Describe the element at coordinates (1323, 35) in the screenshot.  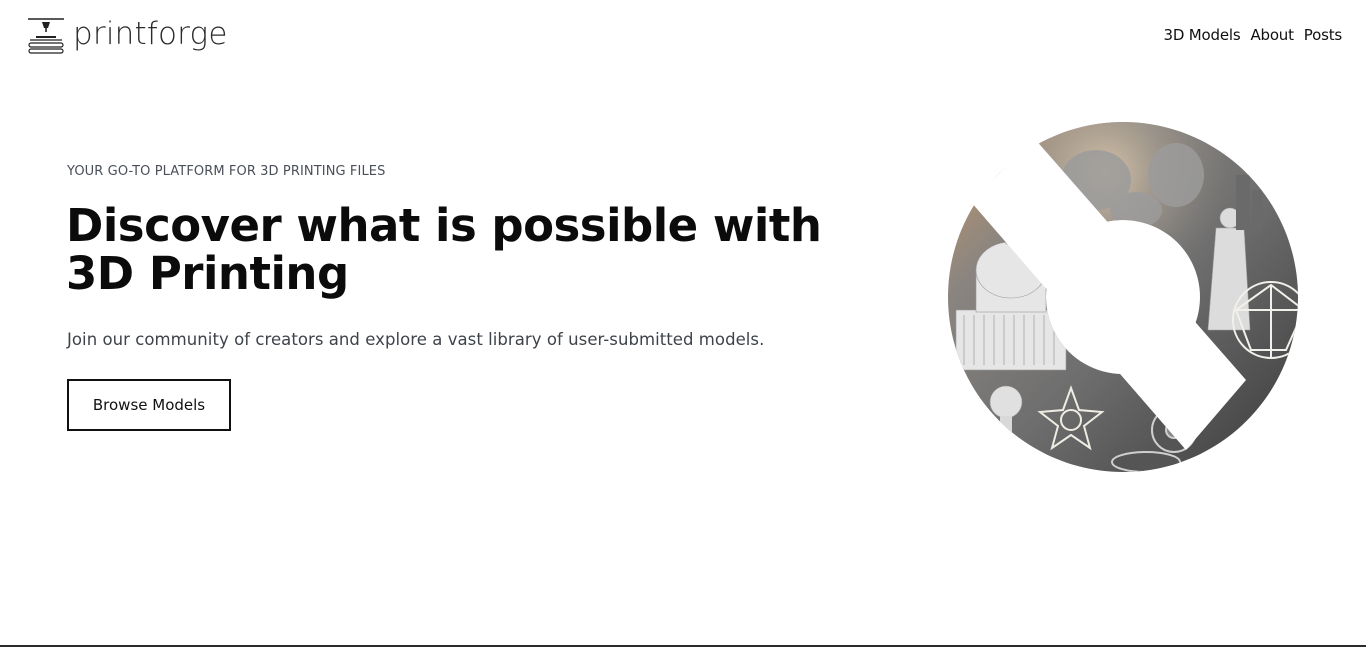
I see `nav-posts: Posts` at that location.